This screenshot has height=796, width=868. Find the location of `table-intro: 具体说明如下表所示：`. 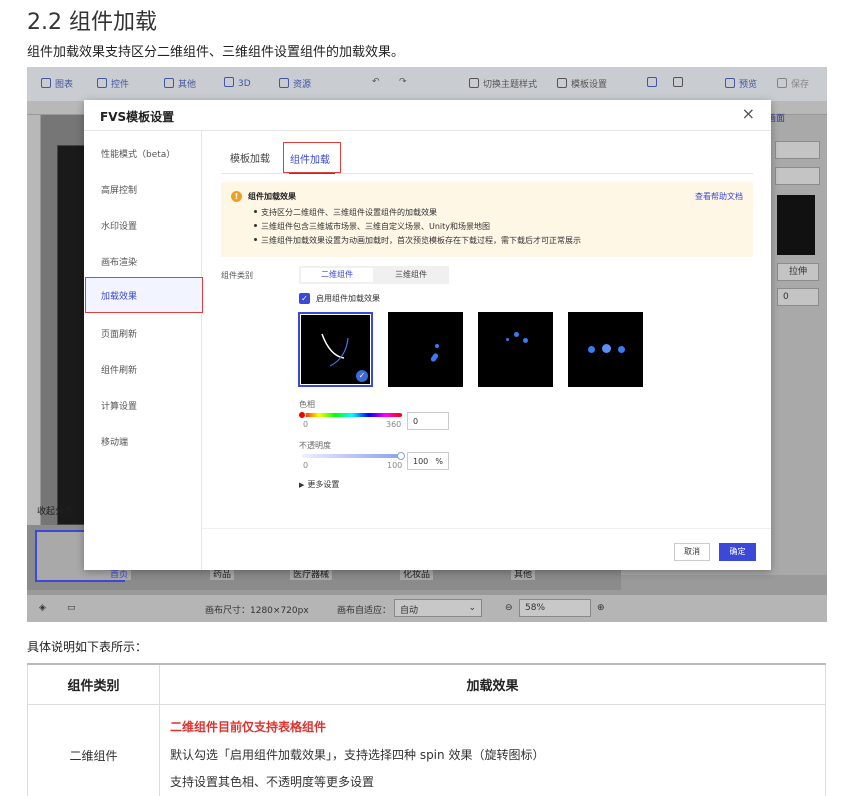

table-intro: 具体说明如下表所示： is located at coordinates (87, 647).